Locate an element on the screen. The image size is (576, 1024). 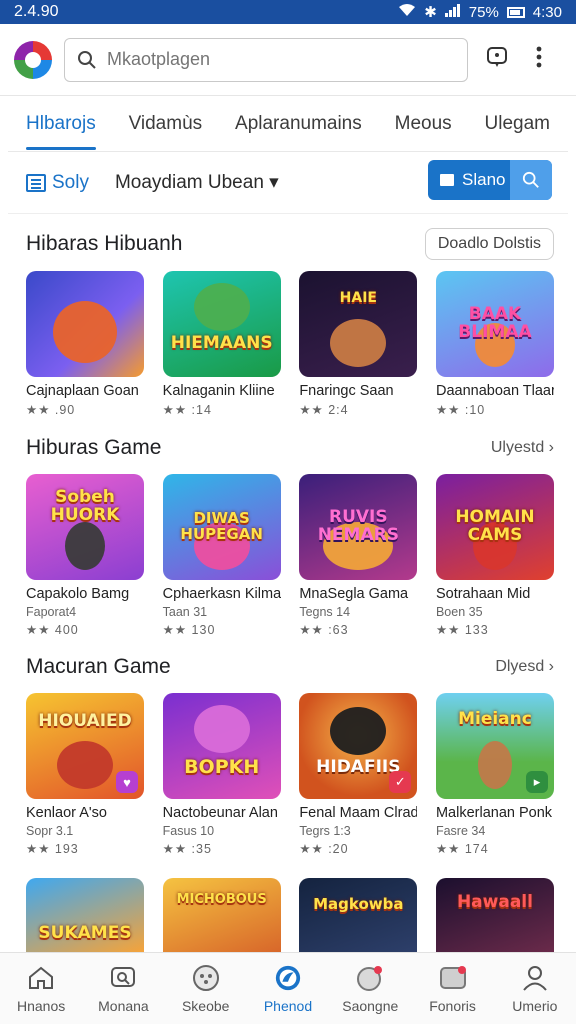
nav-item-profile: Umerio is located at coordinates (535, 989).